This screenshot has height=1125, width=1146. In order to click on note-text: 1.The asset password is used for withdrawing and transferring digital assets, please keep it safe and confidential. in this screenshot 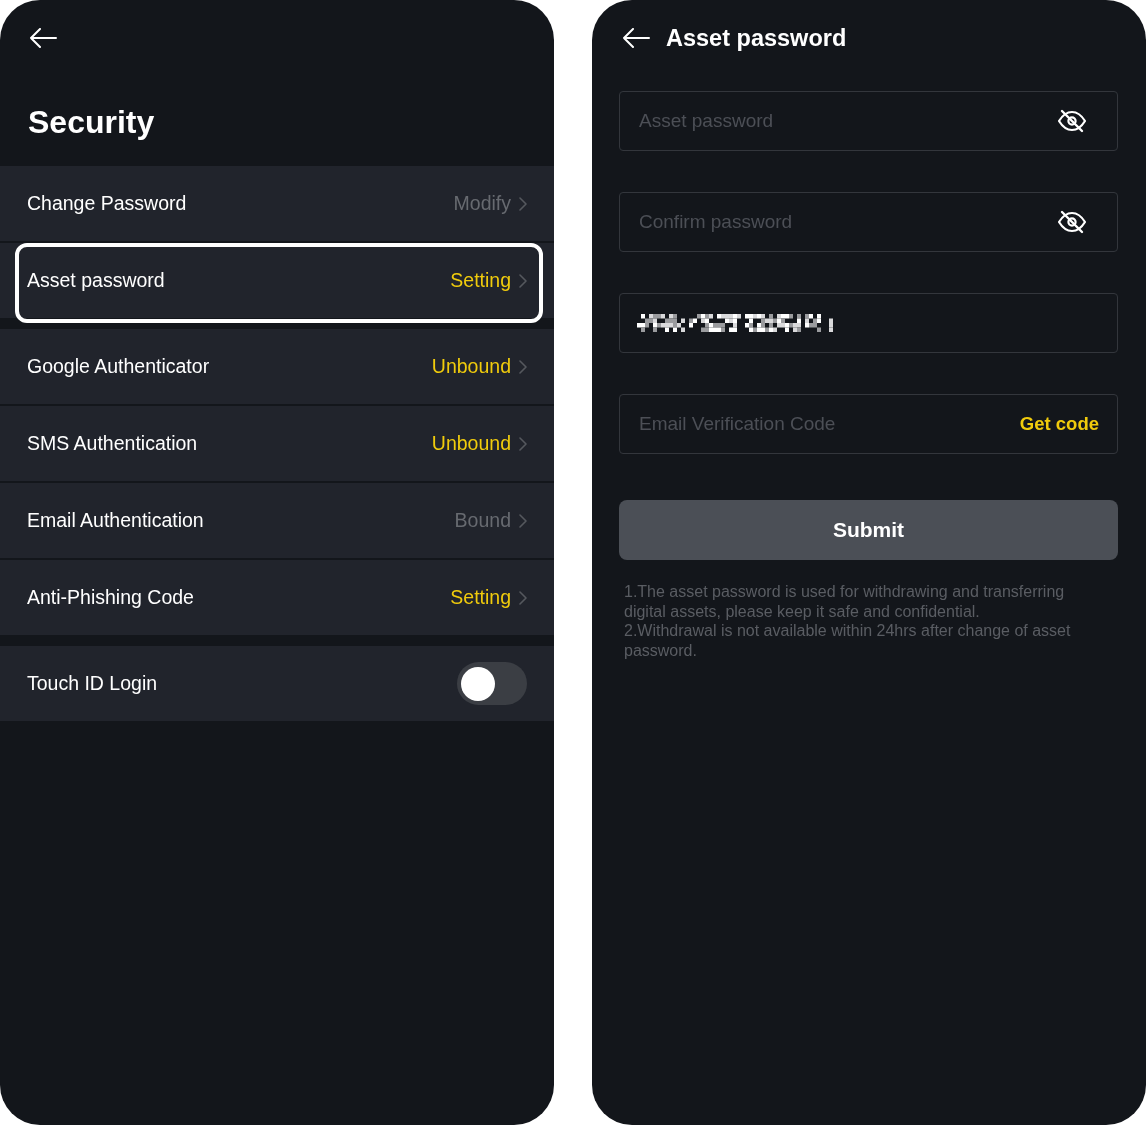, I will do `click(845, 601)`.